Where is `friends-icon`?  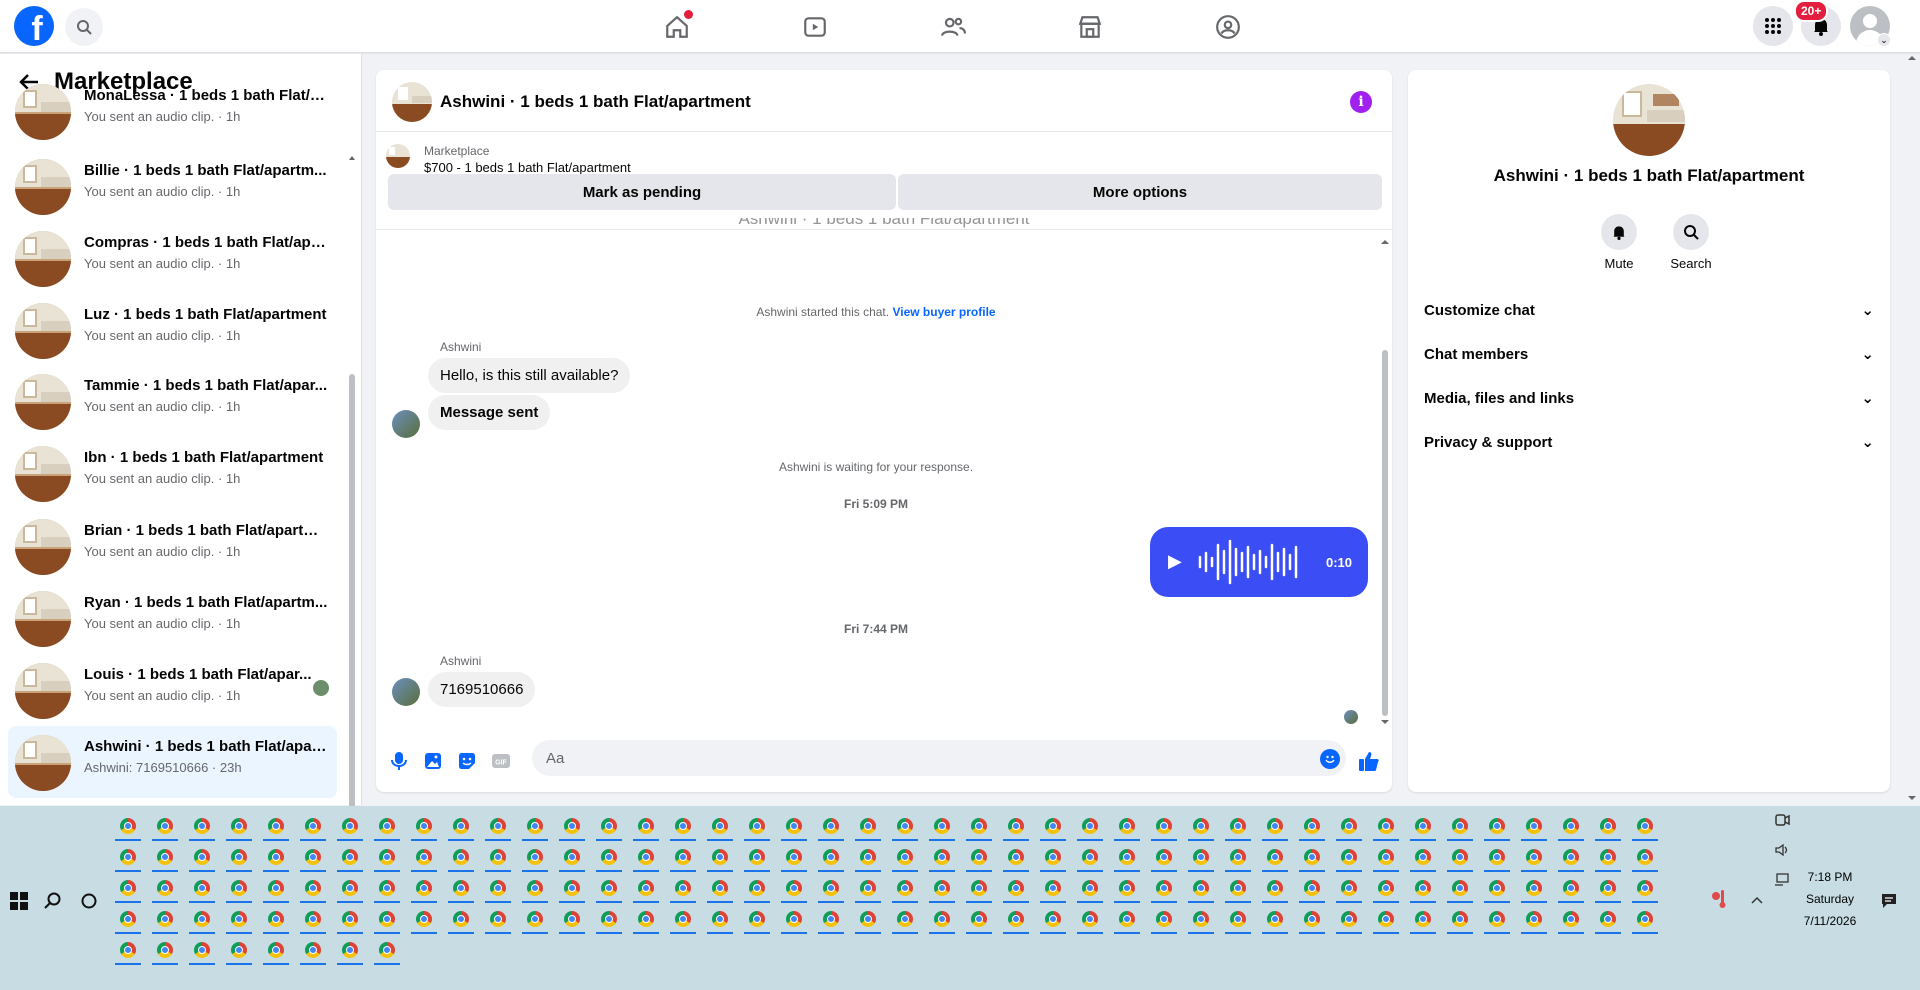
friends-icon is located at coordinates (953, 26).